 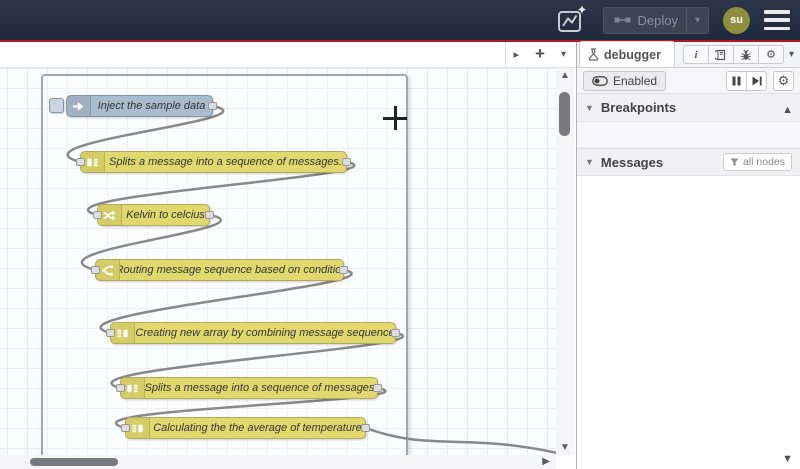 What do you see at coordinates (278, 462) in the screenshot?
I see `horizontal-scrollbar: ▶` at bounding box center [278, 462].